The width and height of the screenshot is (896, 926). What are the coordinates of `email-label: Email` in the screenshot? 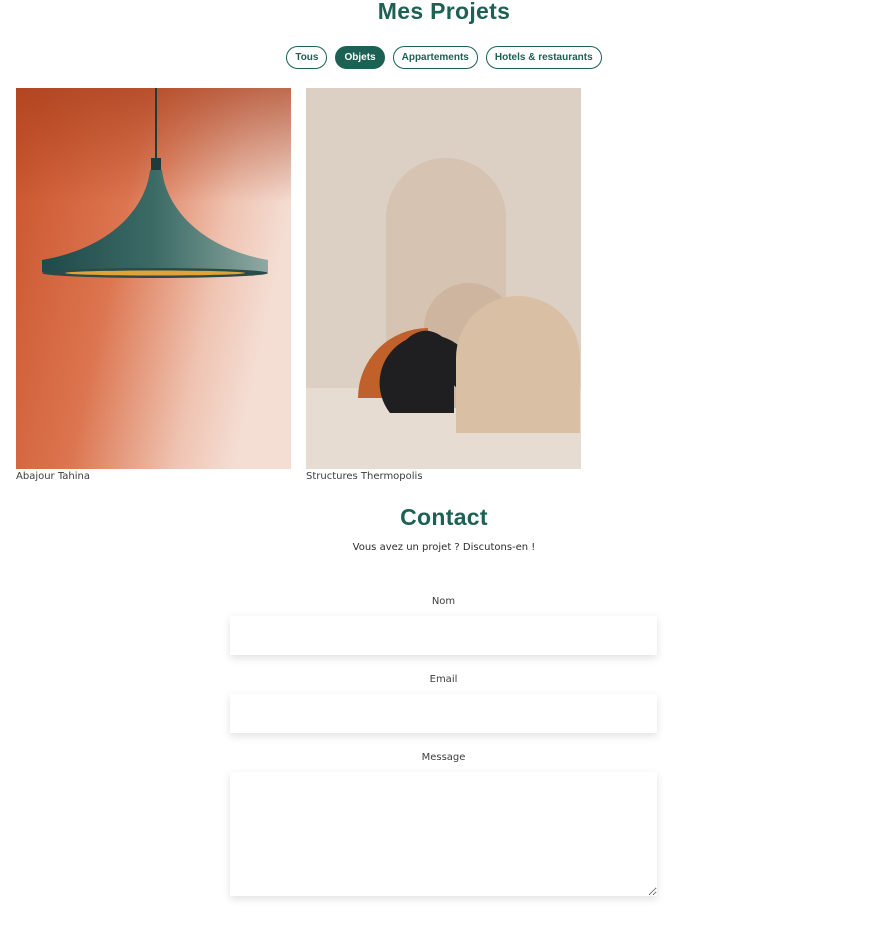 It's located at (443, 679).